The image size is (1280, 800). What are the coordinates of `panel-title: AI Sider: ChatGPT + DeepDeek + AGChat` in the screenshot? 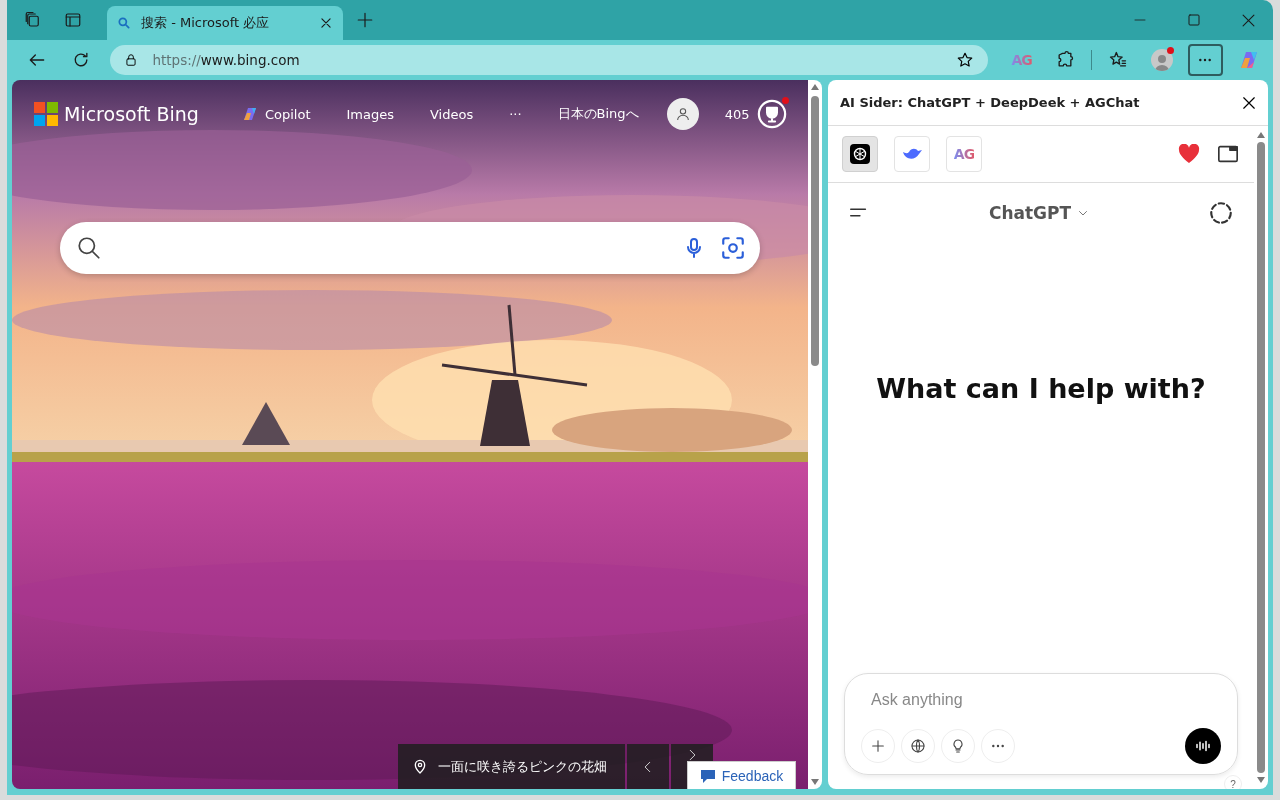 It's located at (990, 102).